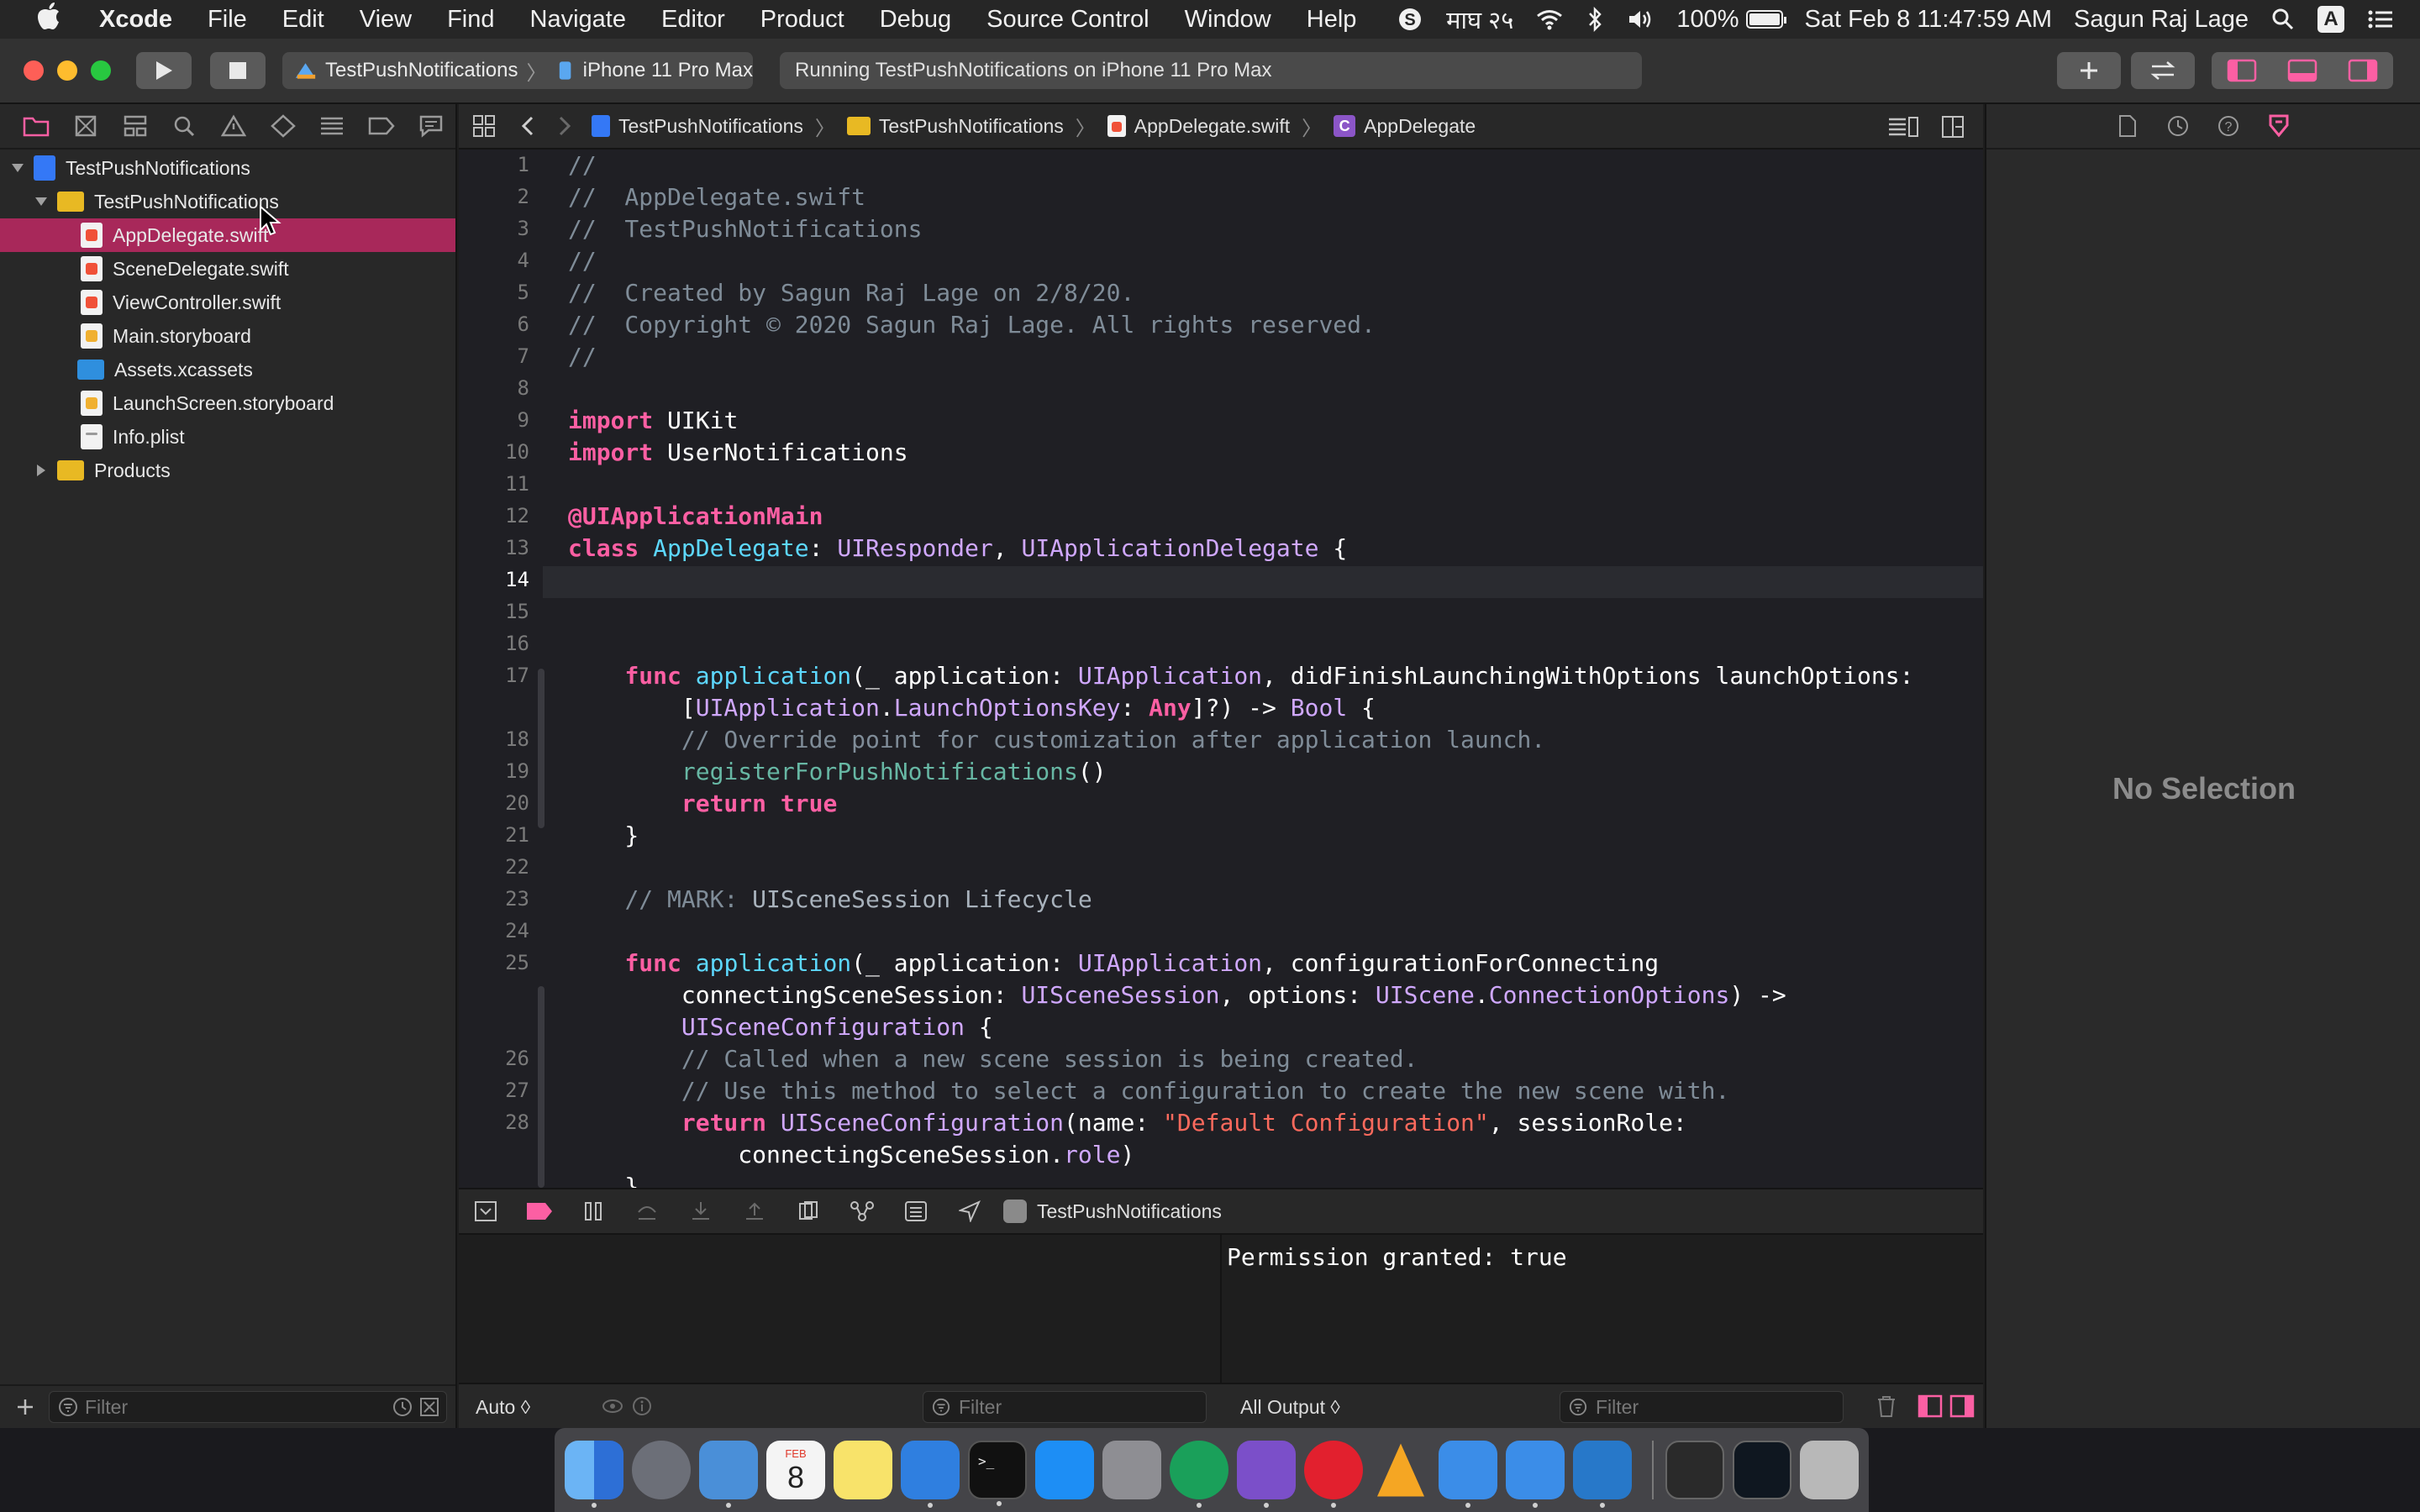  I want to click on step-over-icon, so click(647, 1211).